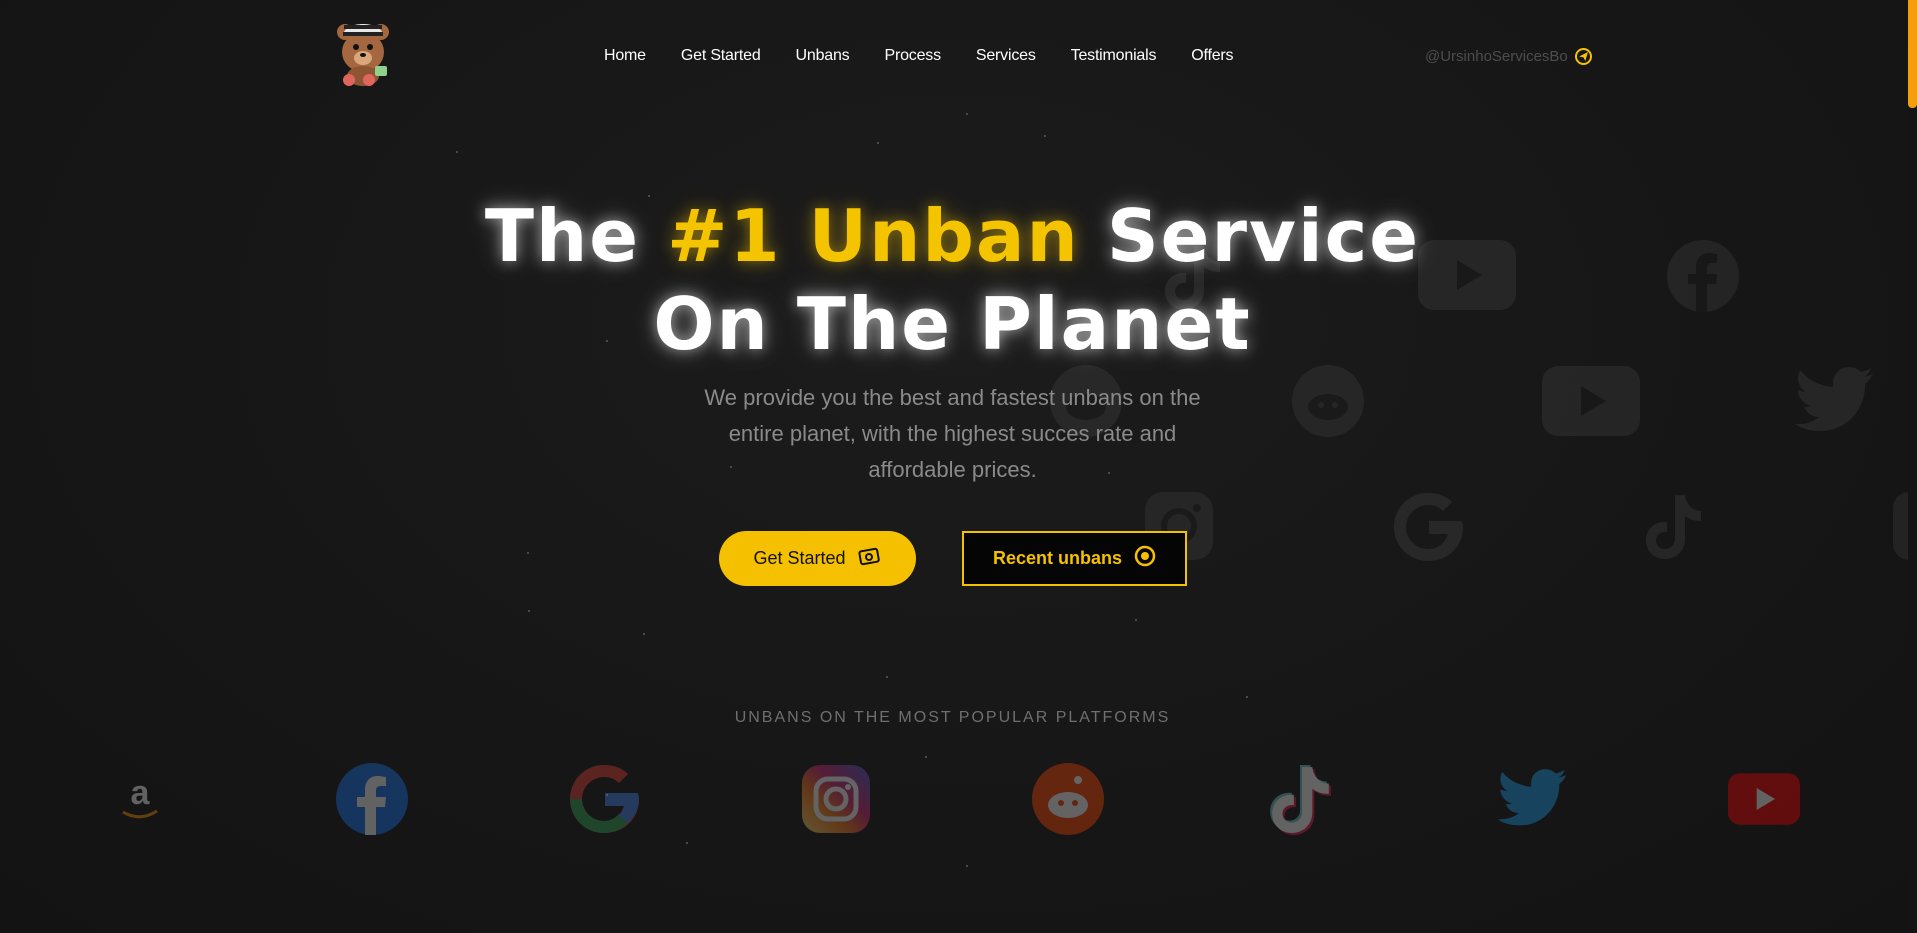 Image resolution: width=1917 pixels, height=933 pixels. Describe the element at coordinates (625, 56) in the screenshot. I see `nav-link-home: Home` at that location.